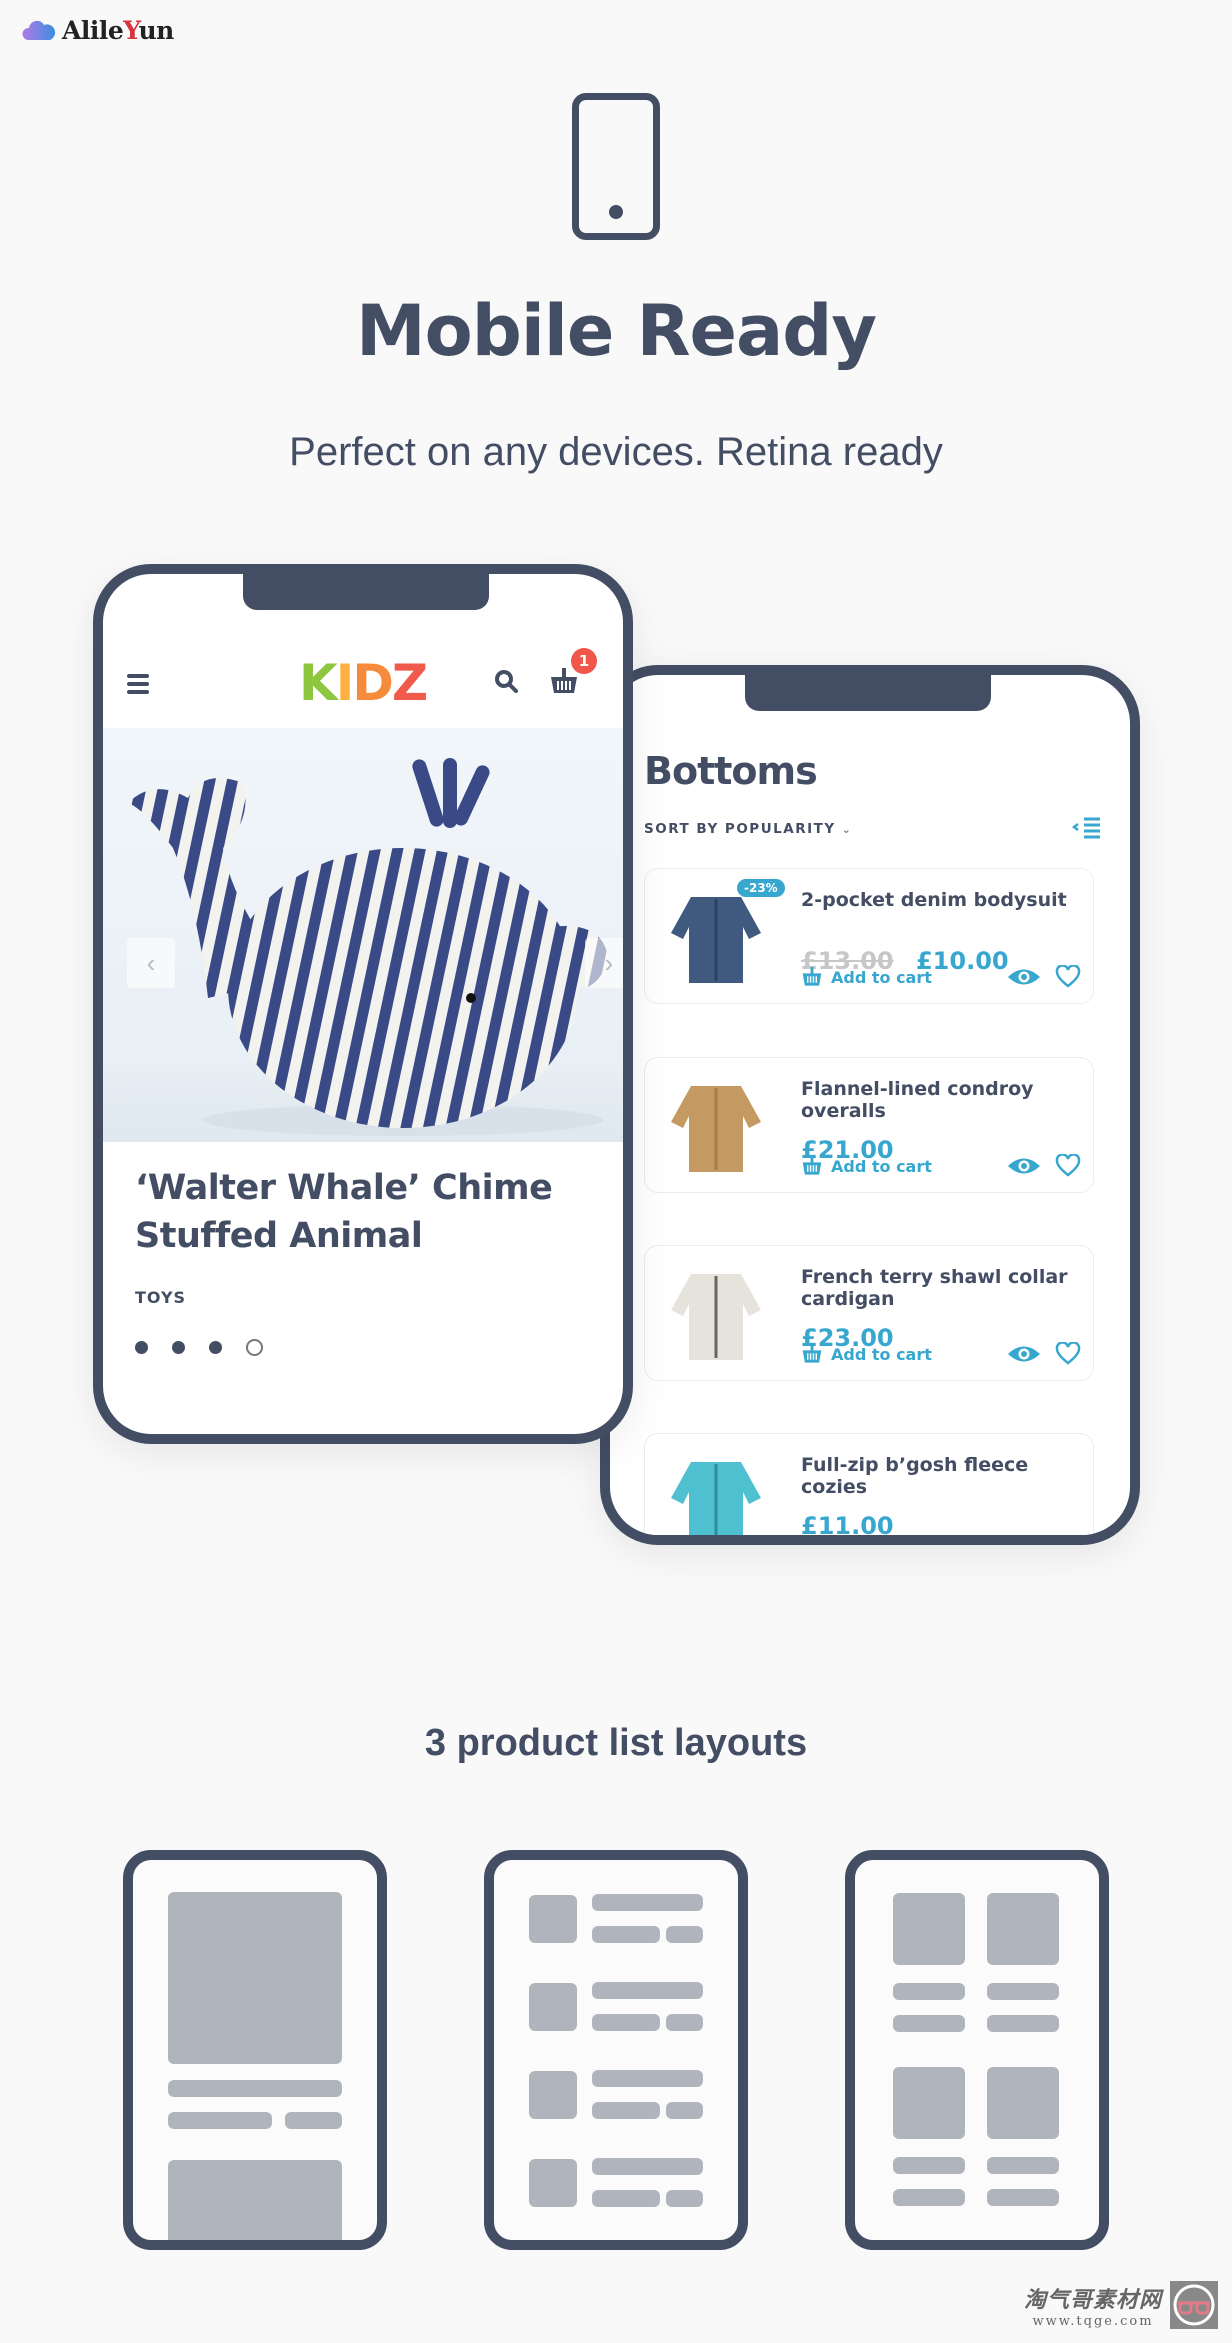 The height and width of the screenshot is (2343, 1232). Describe the element at coordinates (616, 331) in the screenshot. I see `page-title: Mobile Ready` at that location.